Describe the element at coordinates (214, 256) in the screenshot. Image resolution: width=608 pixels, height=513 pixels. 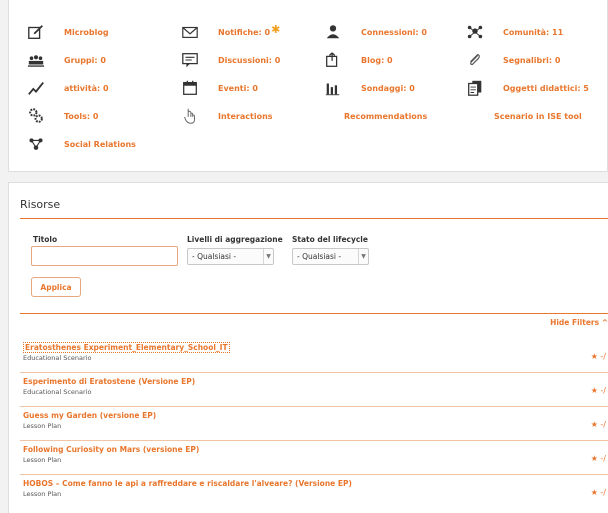
I see `aggregation-selected-value: - Qualsiasi -` at that location.